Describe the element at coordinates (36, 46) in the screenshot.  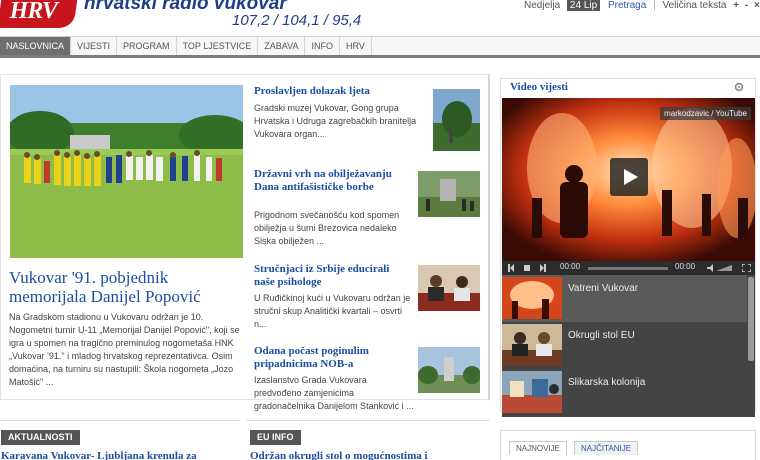
I see `nav-item-naslovnica: NASLOVNICA` at that location.